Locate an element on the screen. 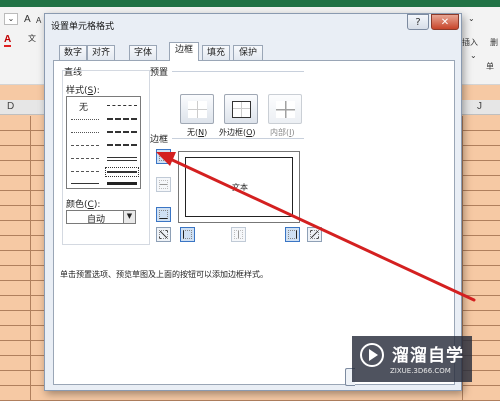 This screenshot has width=500, height=401. tab-number: 数字 is located at coordinates (73, 53).